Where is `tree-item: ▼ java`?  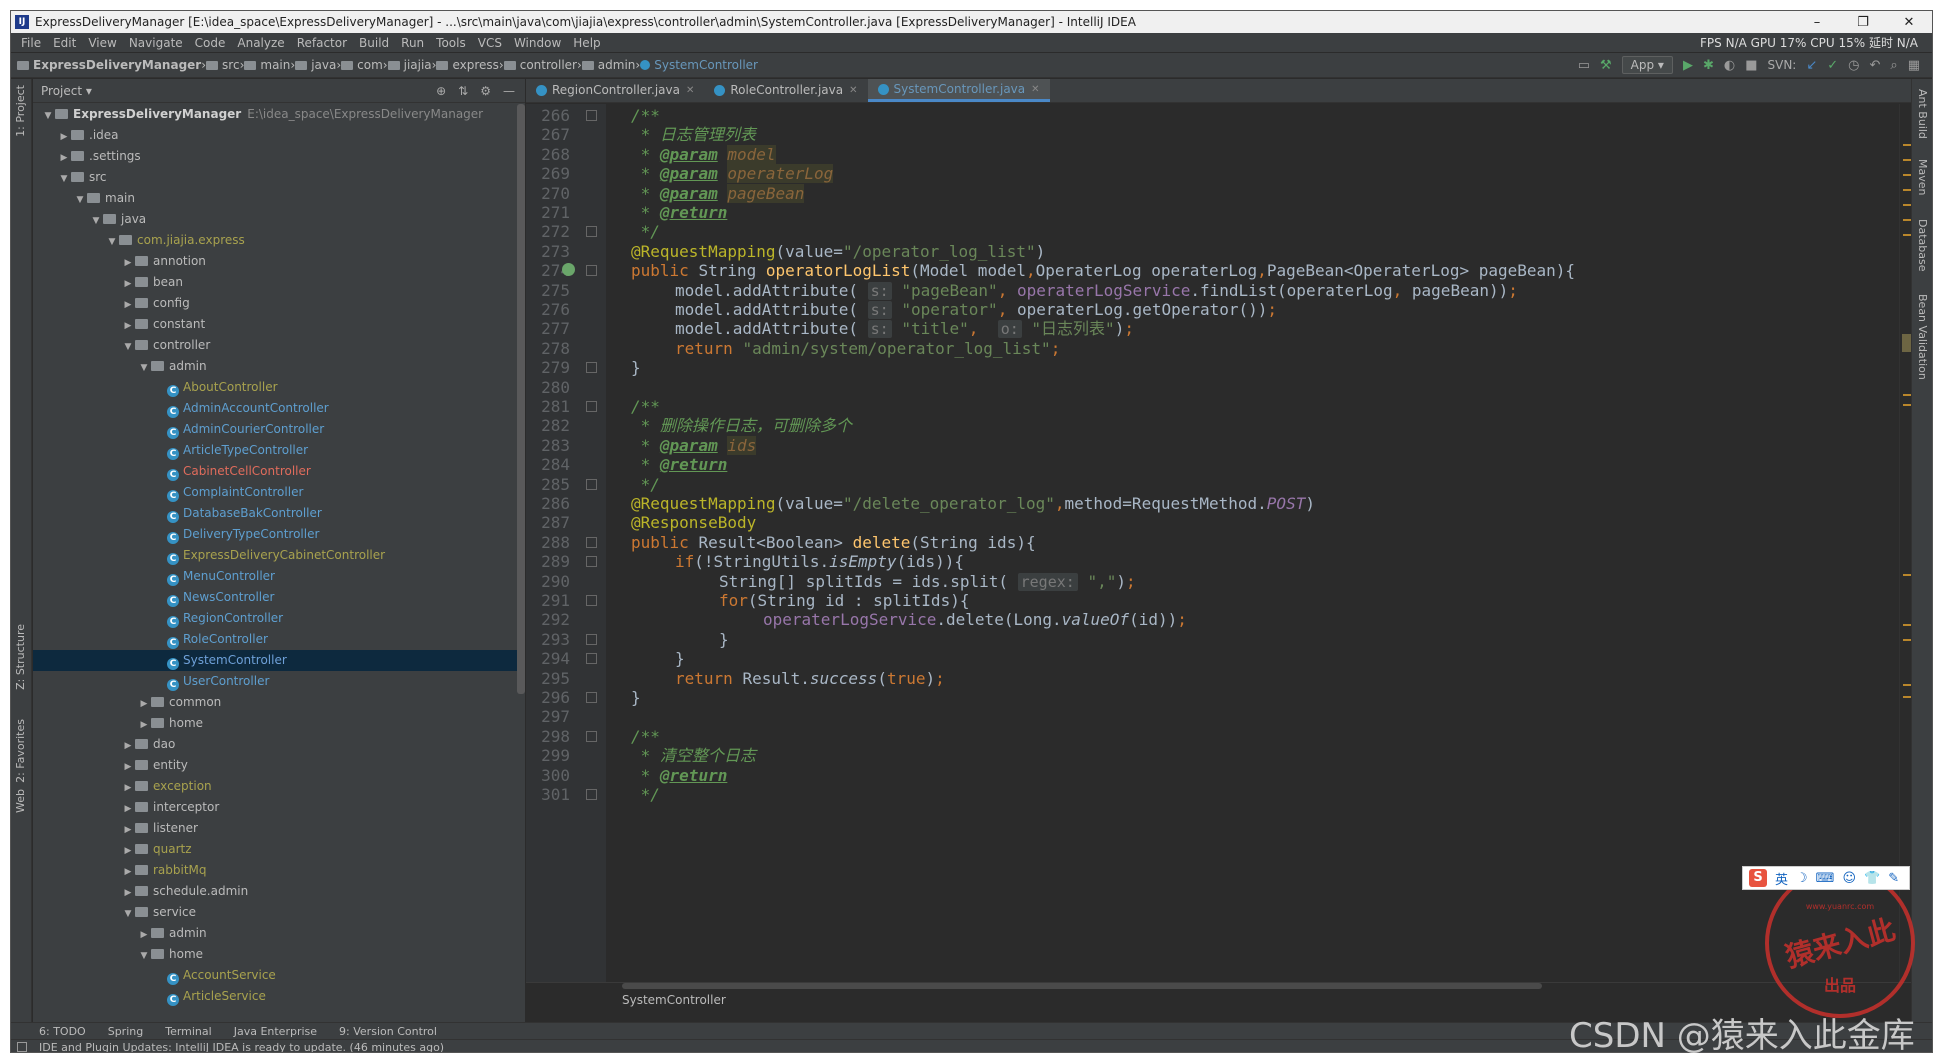
tree-item: ▼ java is located at coordinates (275, 219).